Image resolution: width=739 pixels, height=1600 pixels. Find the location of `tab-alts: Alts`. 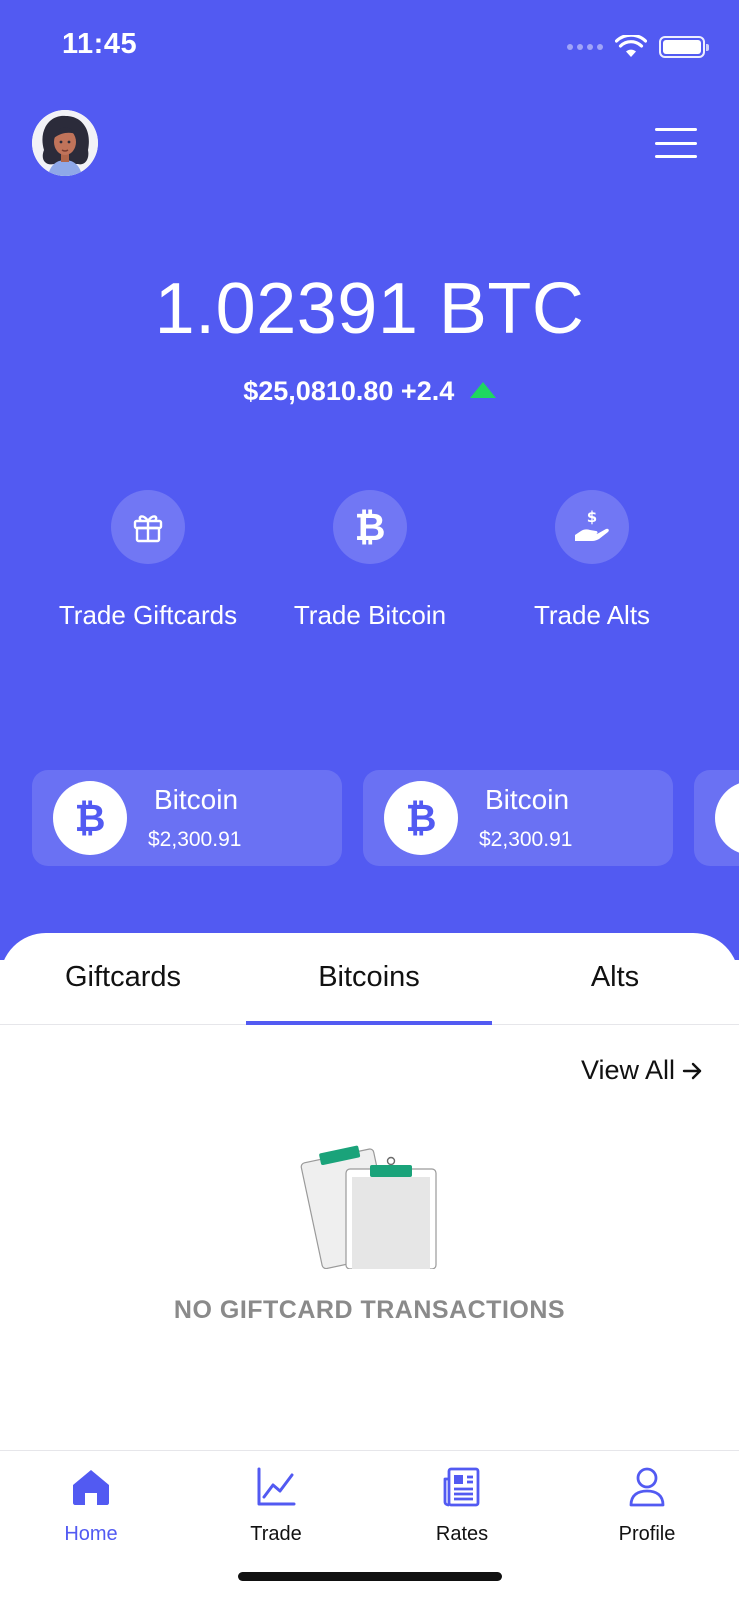

tab-alts: Alts is located at coordinates (615, 977).